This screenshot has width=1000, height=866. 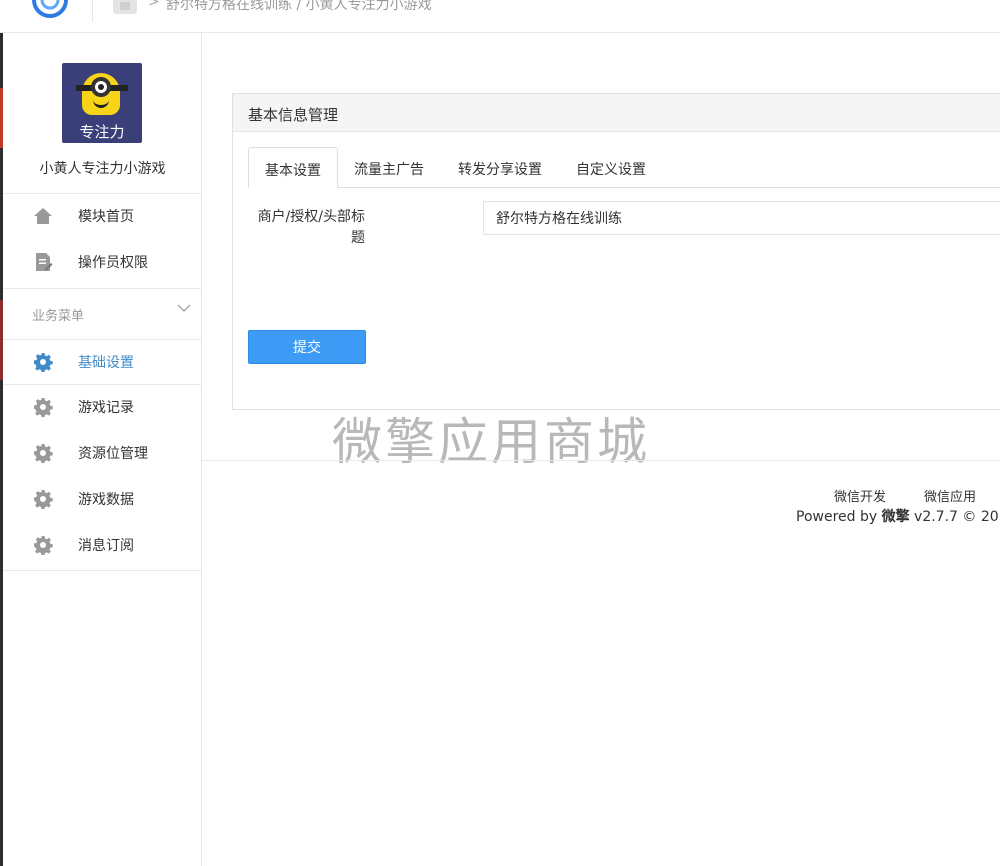 I want to click on sidebar-item-message-subscription: 消息订阅, so click(x=102, y=545).